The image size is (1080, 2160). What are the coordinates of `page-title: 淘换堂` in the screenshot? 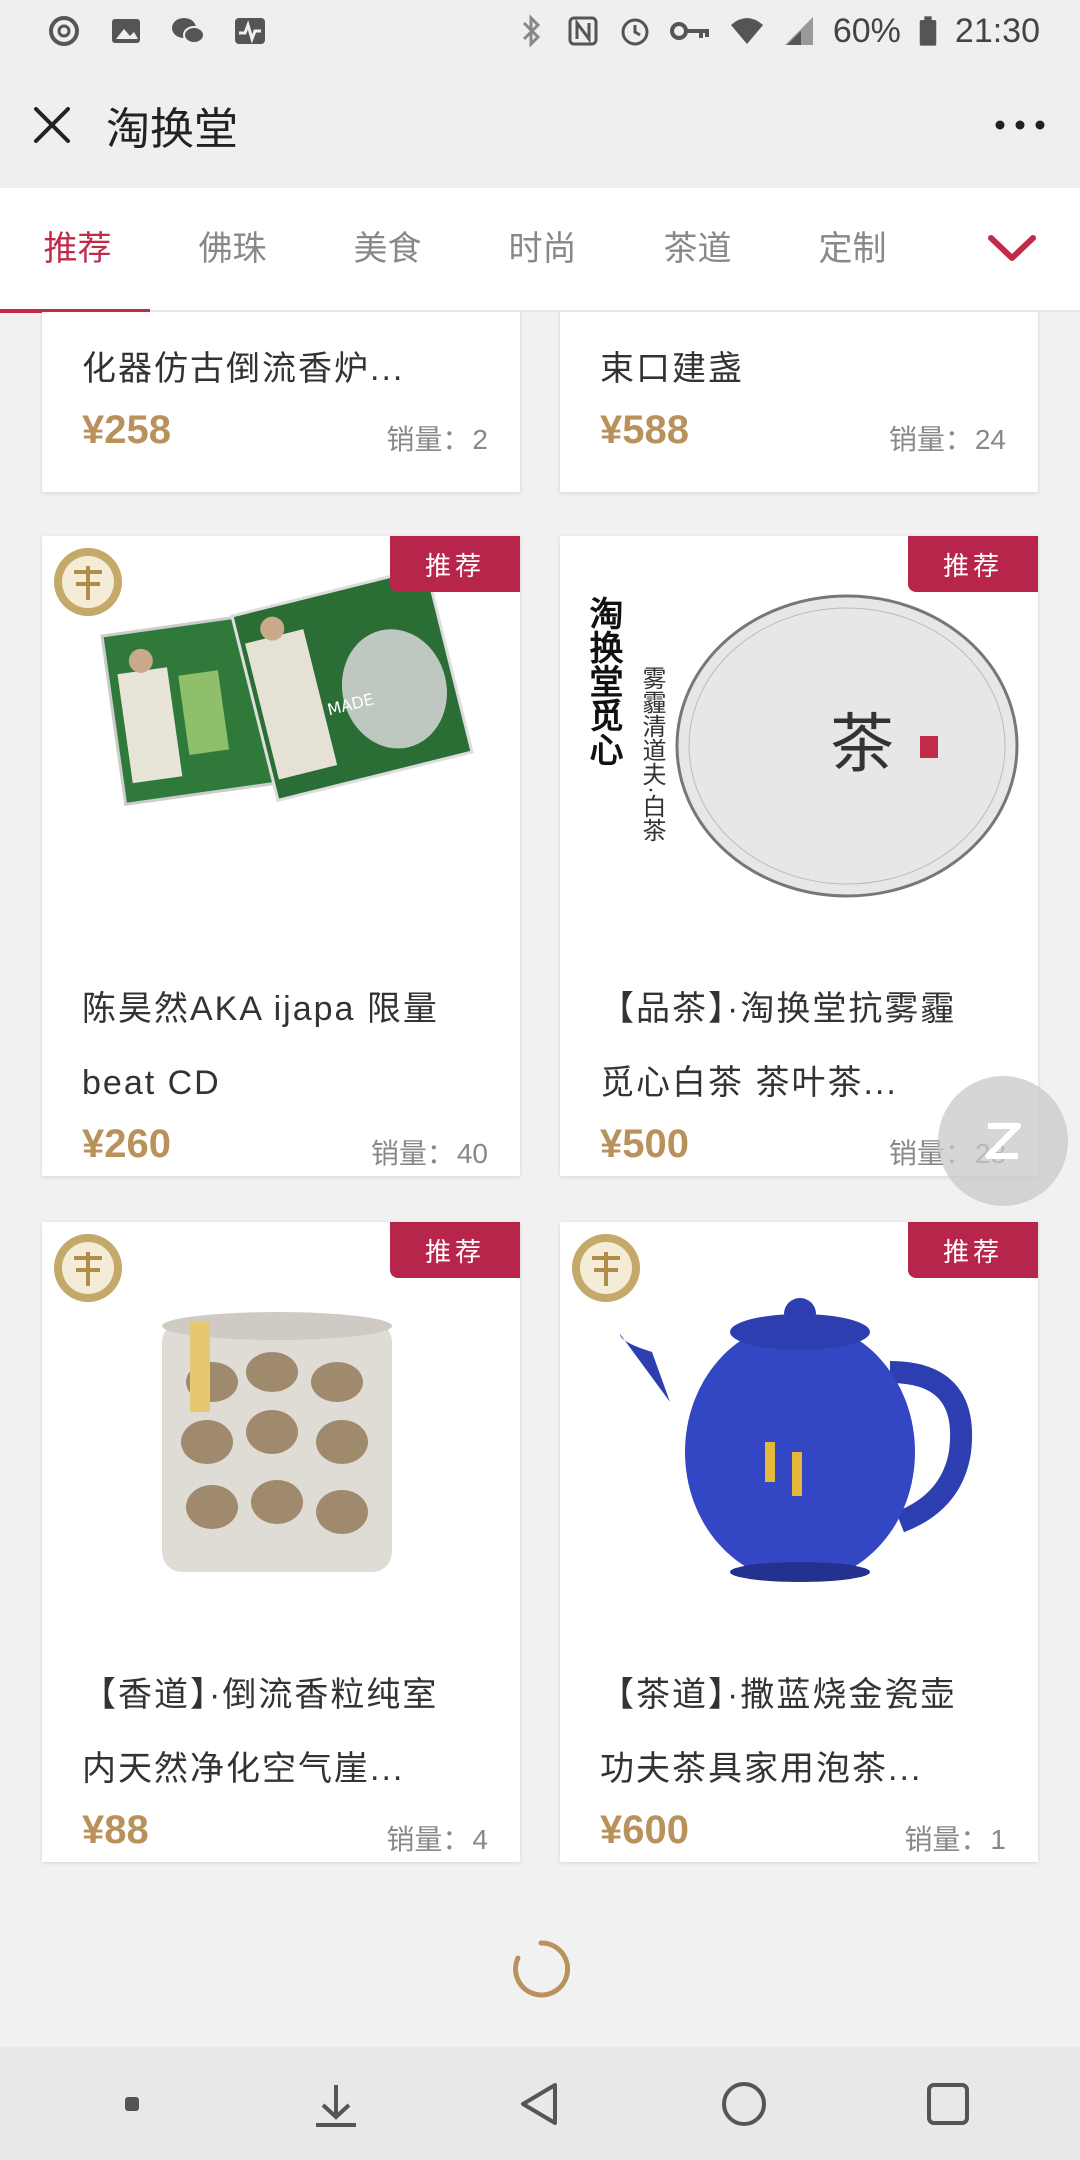 It's located at (172, 129).